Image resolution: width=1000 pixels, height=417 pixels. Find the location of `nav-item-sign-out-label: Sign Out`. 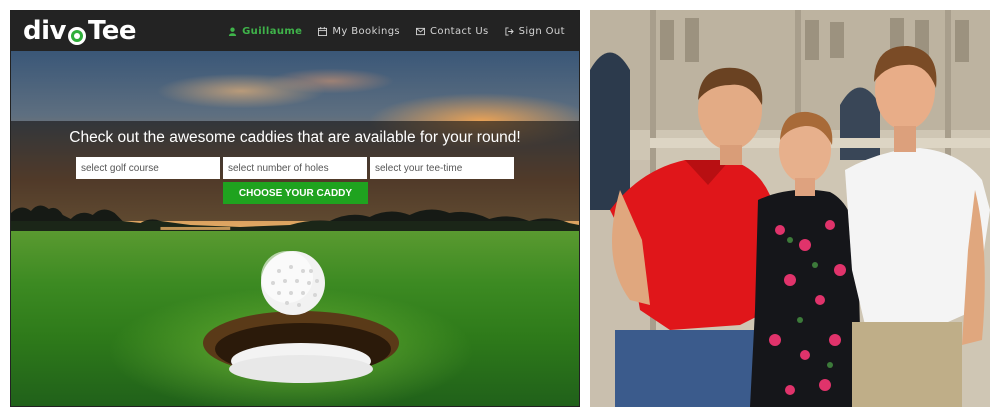

nav-item-sign-out-label: Sign Out is located at coordinates (541, 31).